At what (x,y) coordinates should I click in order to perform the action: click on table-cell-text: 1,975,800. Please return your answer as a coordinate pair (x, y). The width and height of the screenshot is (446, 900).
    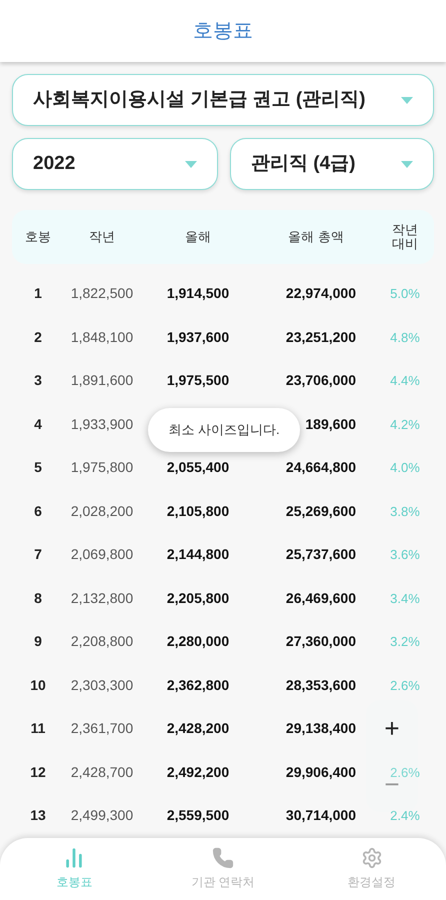
    Looking at the image, I should click on (102, 468).